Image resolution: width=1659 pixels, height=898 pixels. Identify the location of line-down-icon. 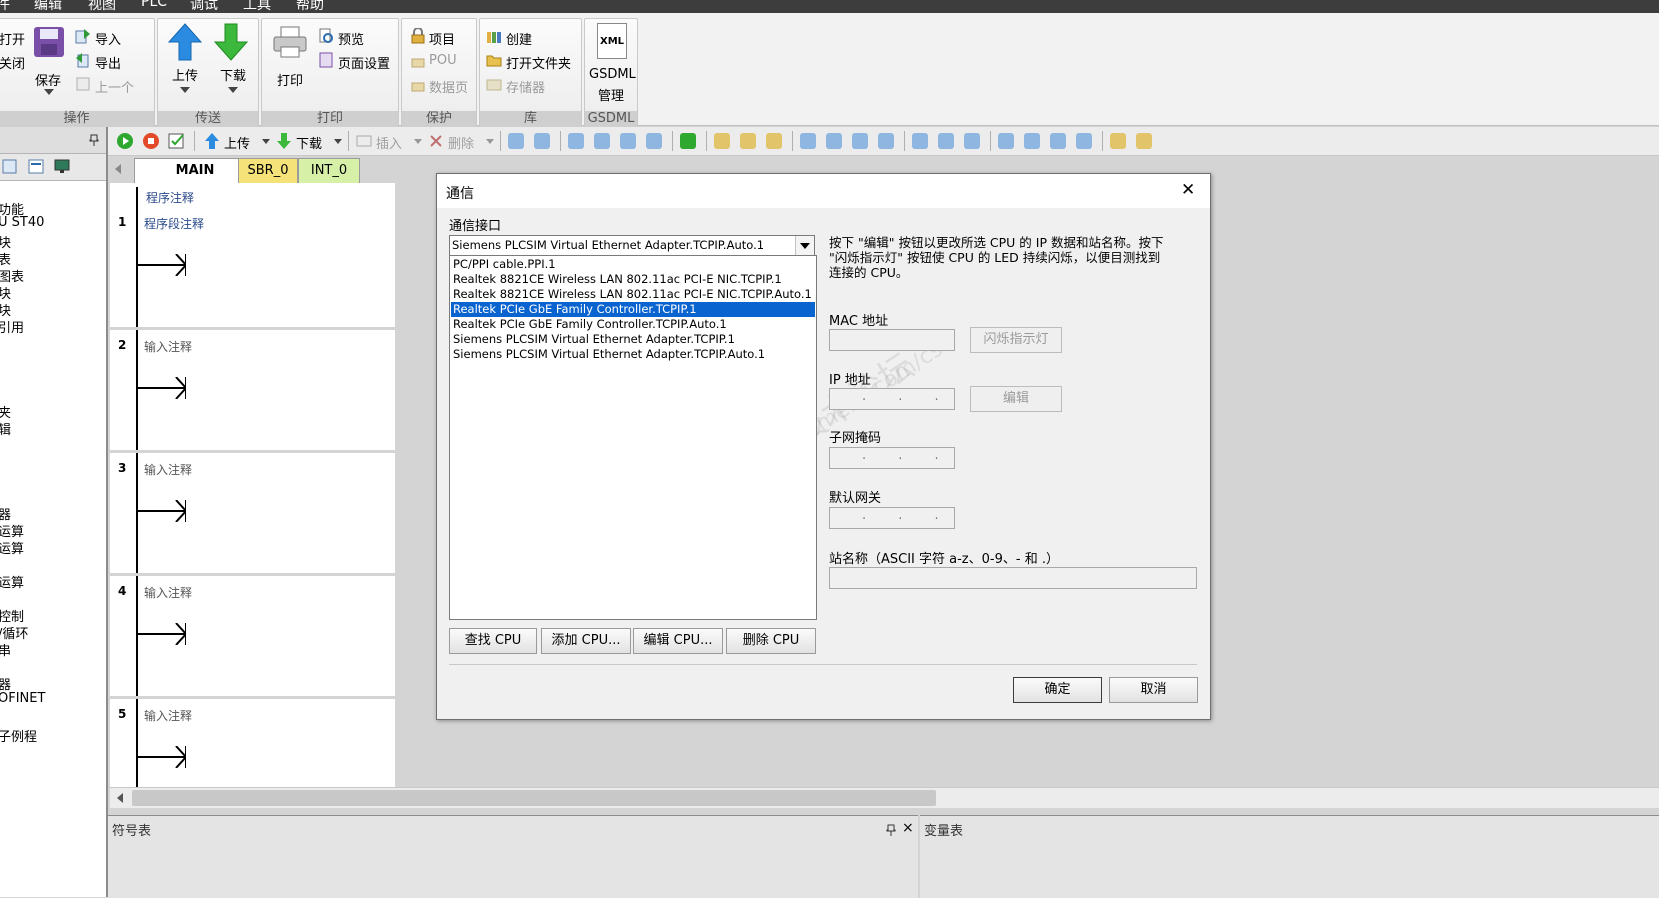
(834, 141).